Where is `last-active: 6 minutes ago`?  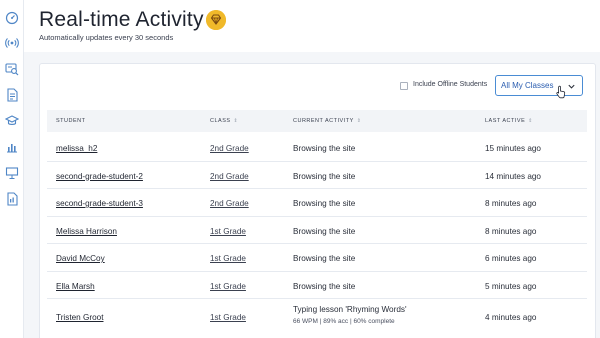 last-active: 6 minutes ago is located at coordinates (511, 258).